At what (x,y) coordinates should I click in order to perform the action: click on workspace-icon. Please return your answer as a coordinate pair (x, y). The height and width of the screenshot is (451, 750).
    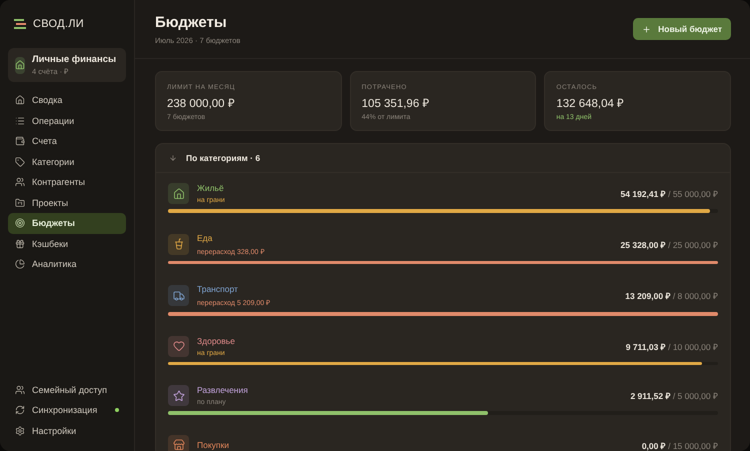
    Looking at the image, I should click on (20, 65).